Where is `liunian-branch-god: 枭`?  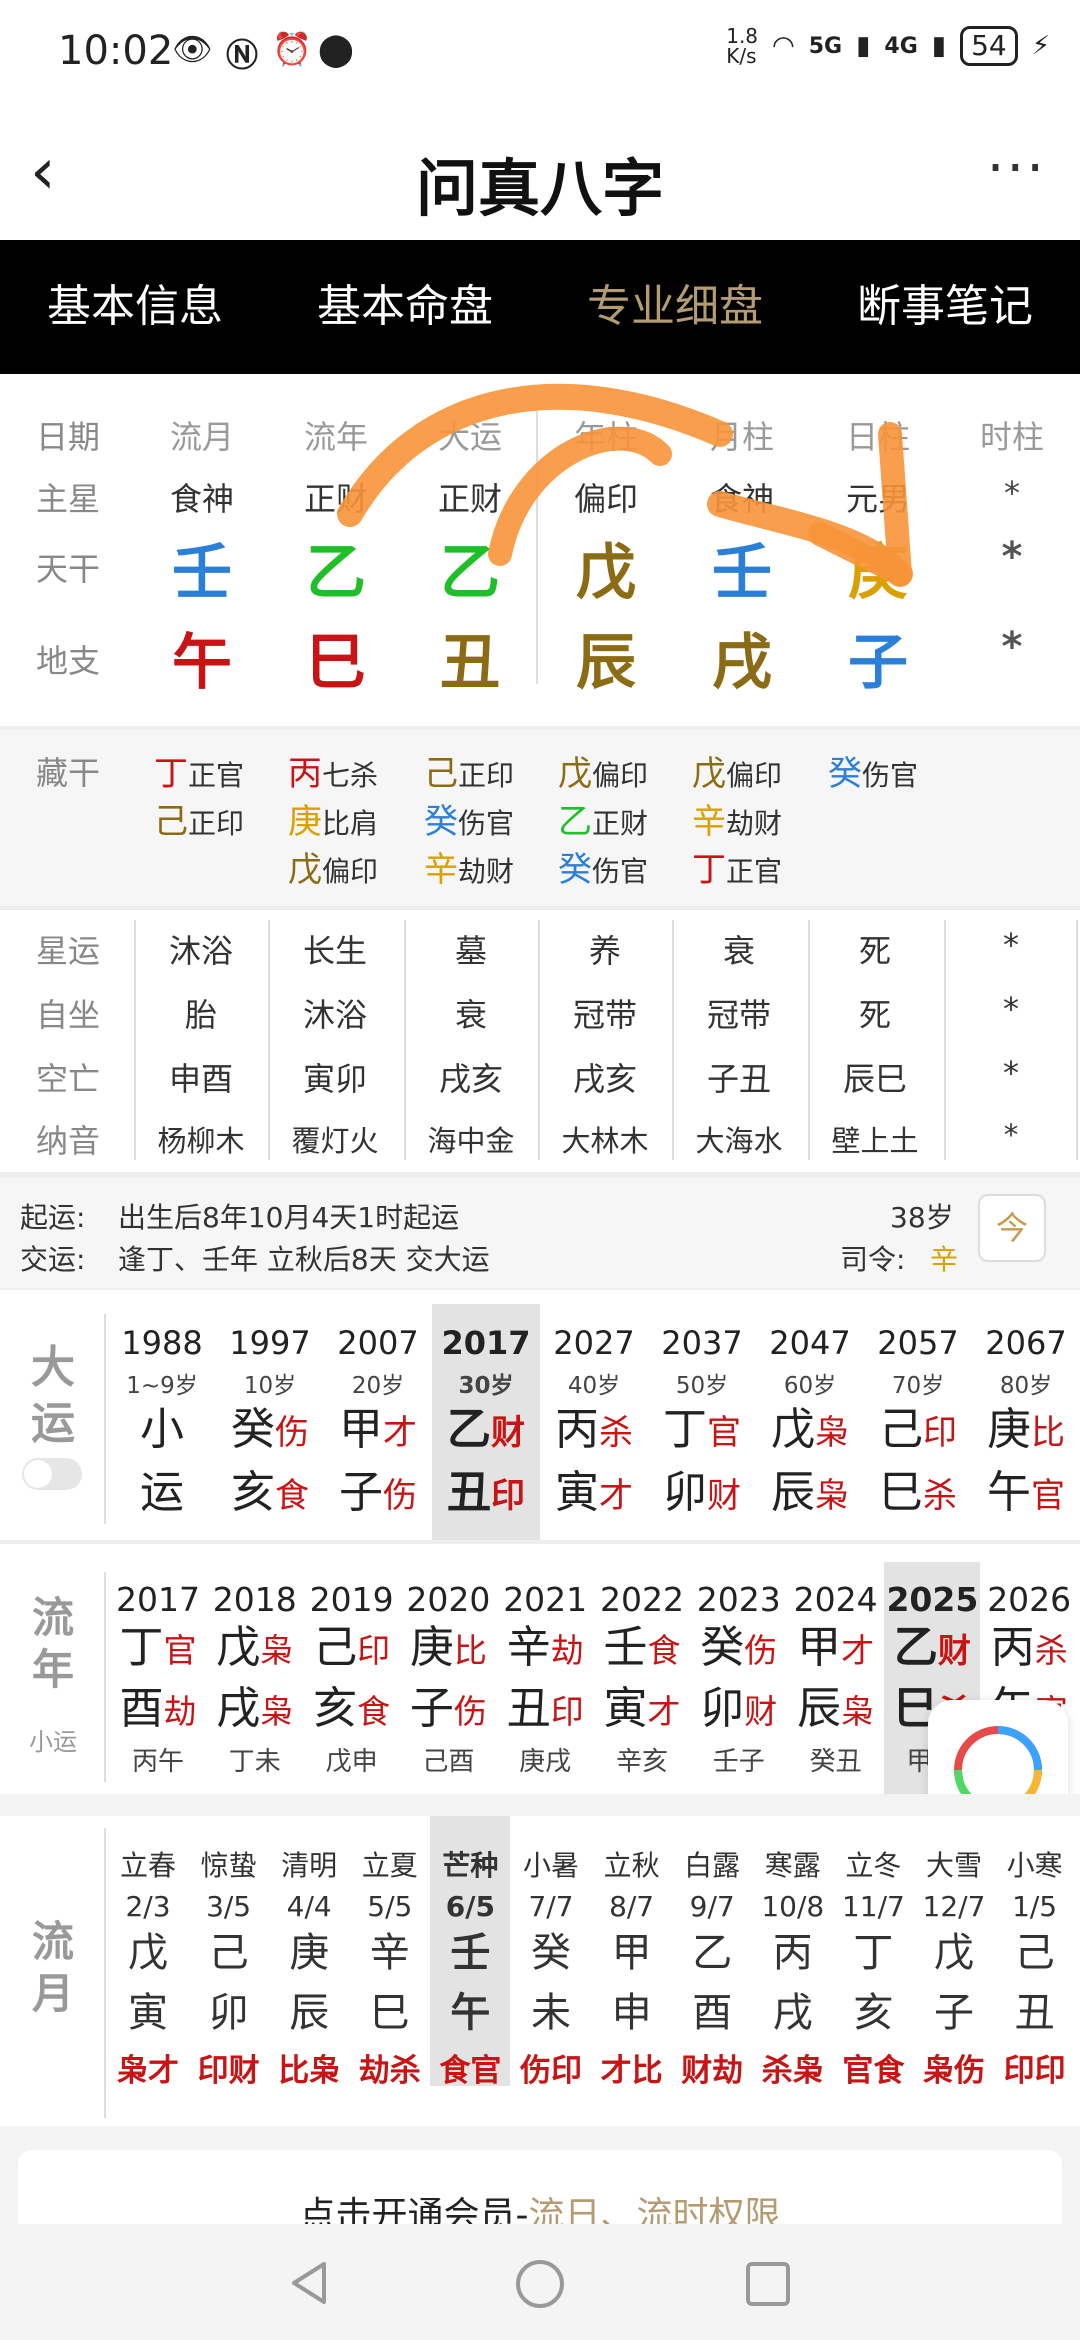
liunian-branch-god: 枭 is located at coordinates (277, 1711).